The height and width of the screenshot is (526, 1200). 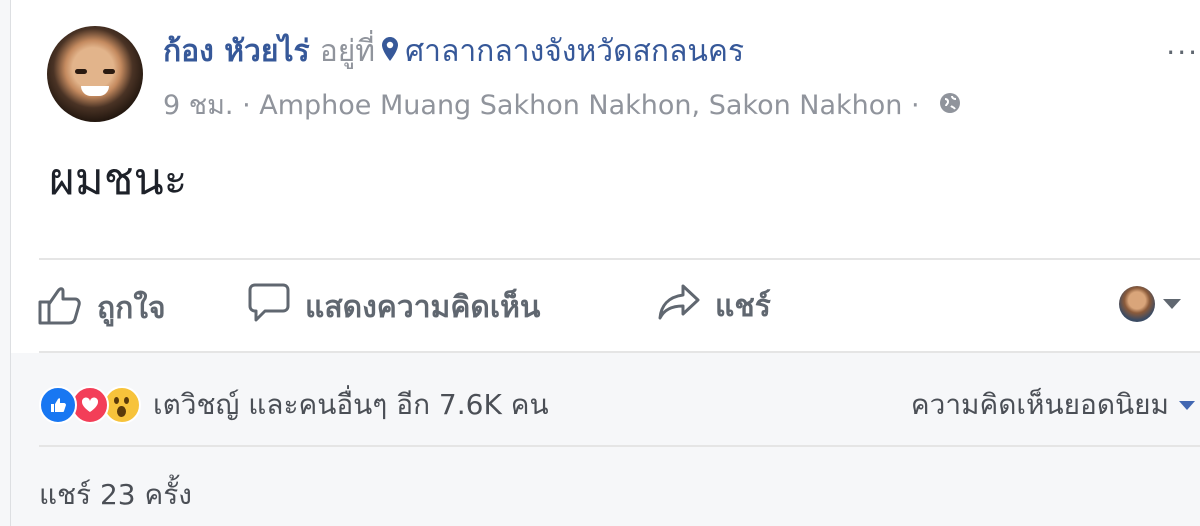 I want to click on post-header: ก้อง หัวยไร่ อยู่ที่ ศาลากลางจังหวัดสกลนคร, so click(x=453, y=52).